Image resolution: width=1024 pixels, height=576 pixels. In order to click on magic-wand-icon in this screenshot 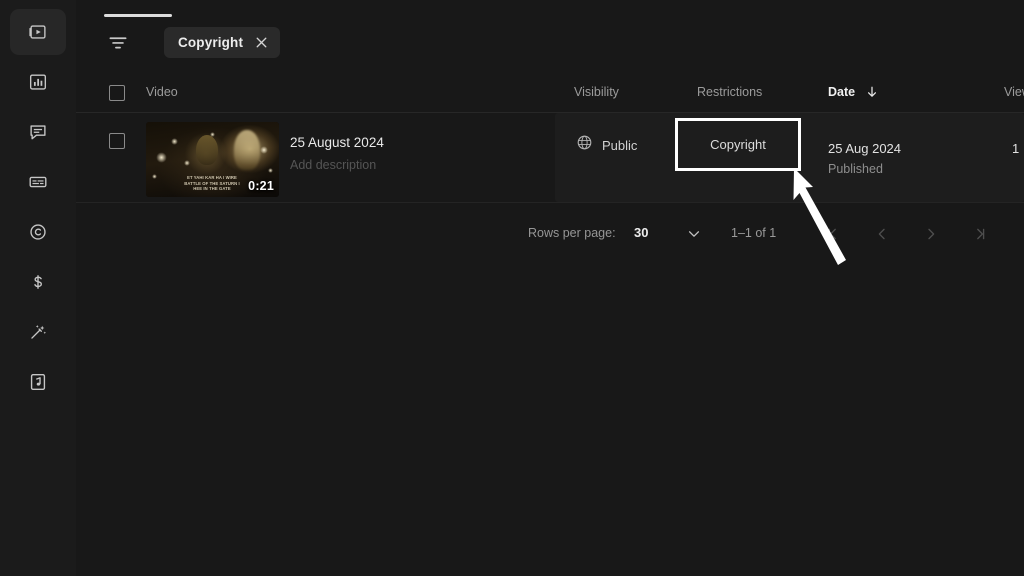, I will do `click(38, 332)`.